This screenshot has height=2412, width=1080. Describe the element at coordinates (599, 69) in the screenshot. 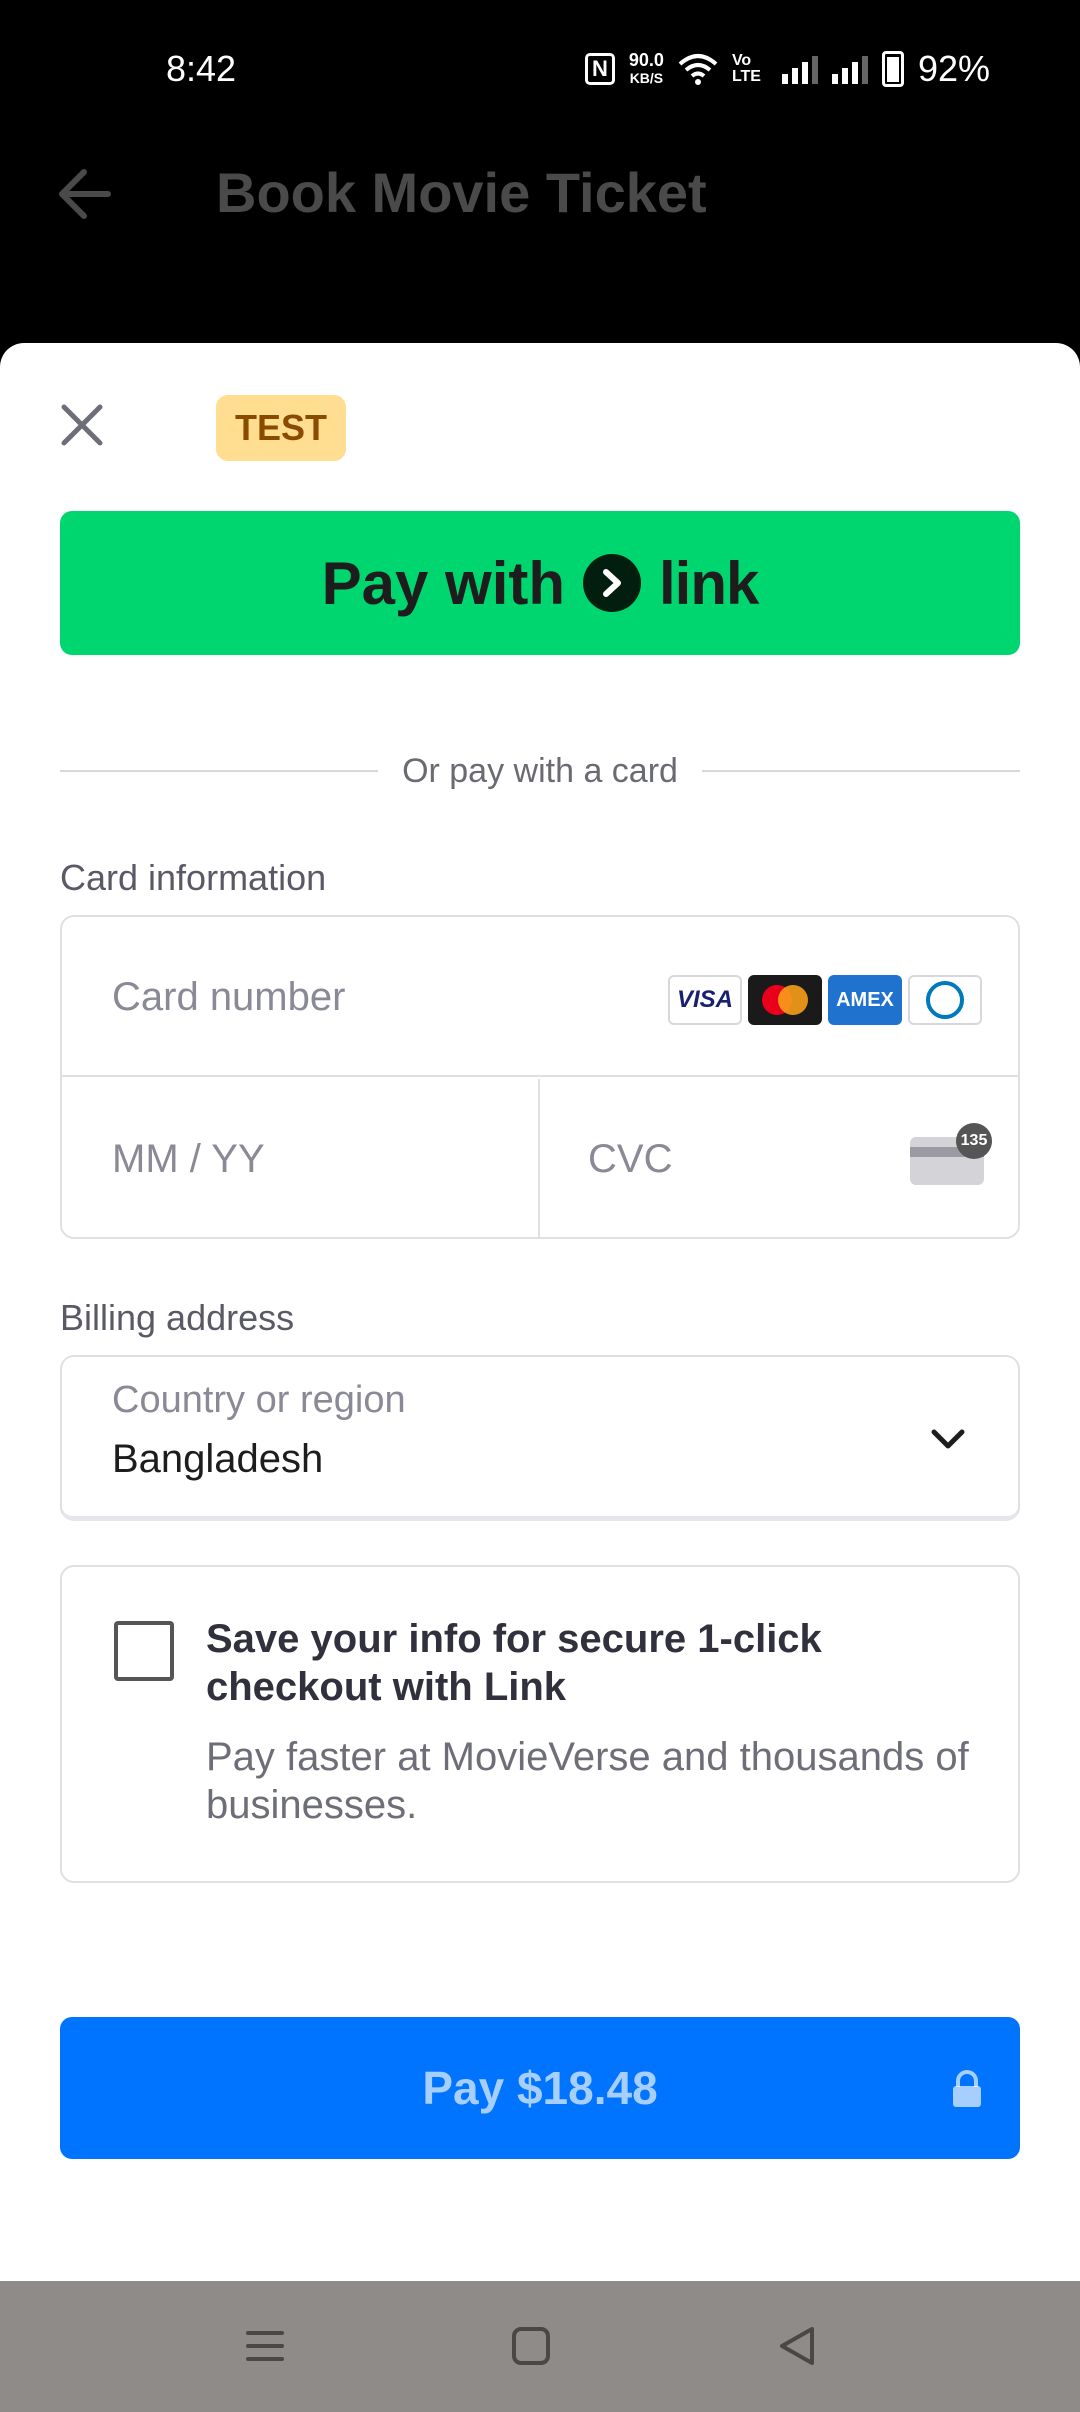

I see `nfc-icon: N` at that location.